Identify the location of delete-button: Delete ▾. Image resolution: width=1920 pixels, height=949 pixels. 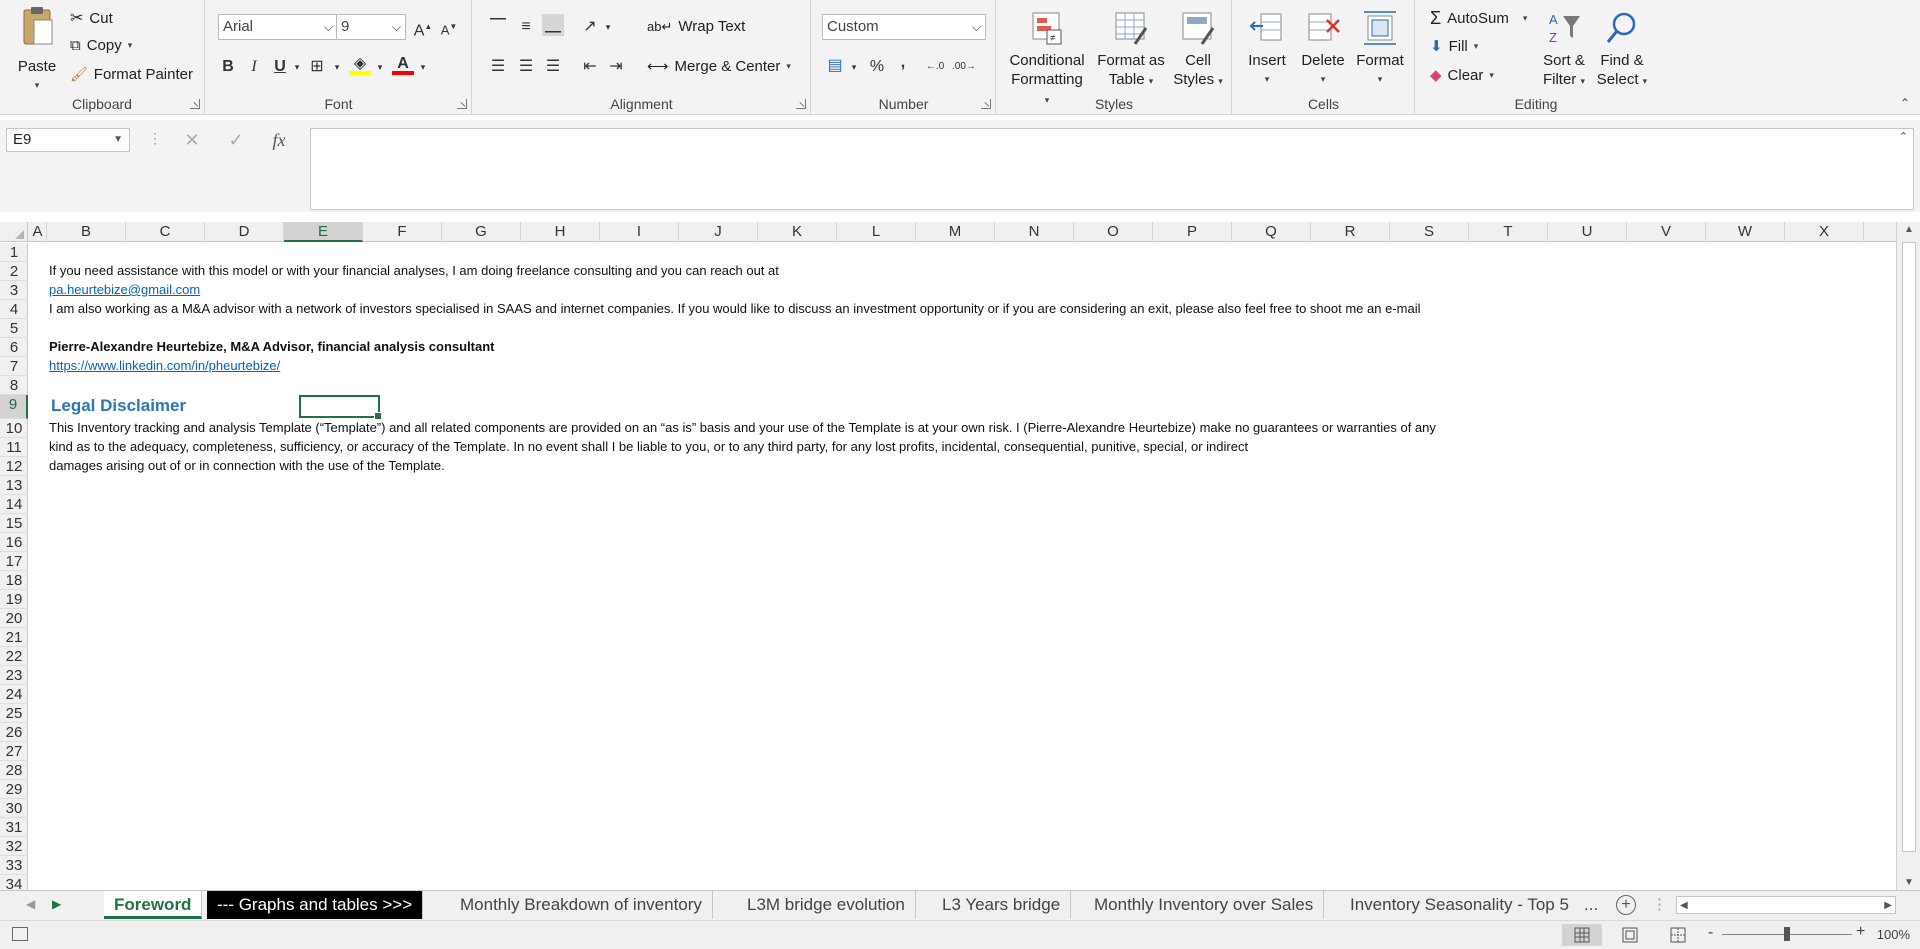
(1323, 49).